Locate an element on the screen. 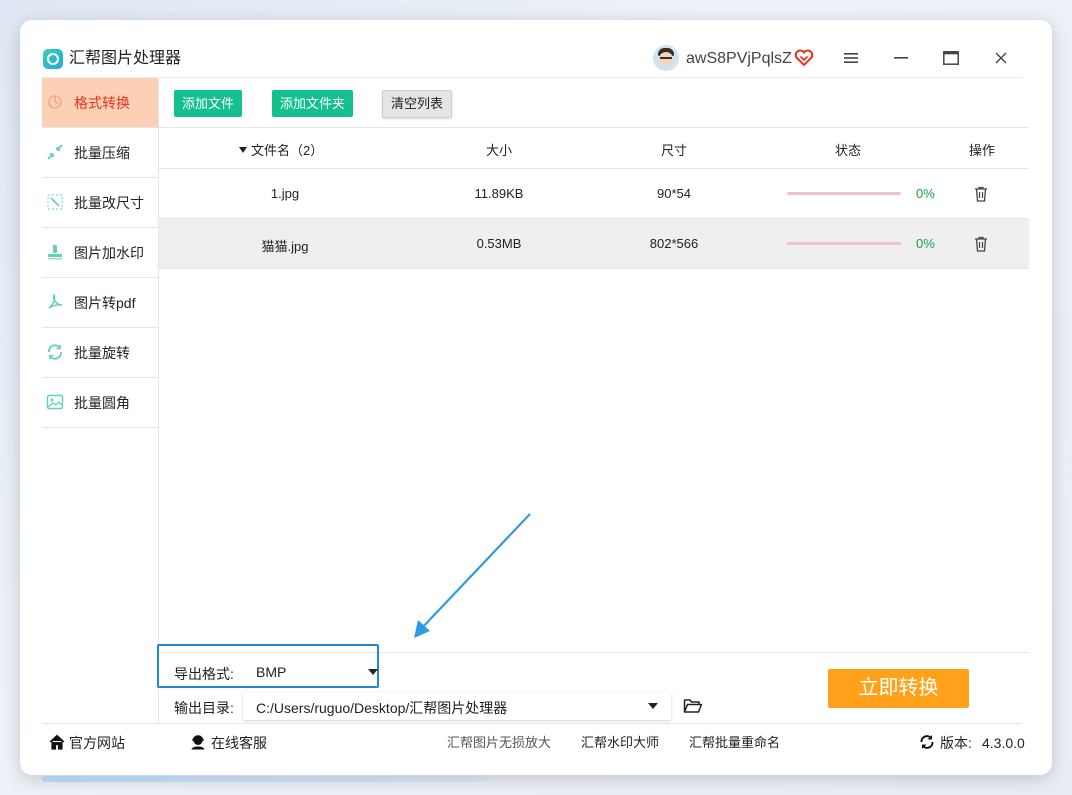  official-site-link: 官方网站 is located at coordinates (97, 743).